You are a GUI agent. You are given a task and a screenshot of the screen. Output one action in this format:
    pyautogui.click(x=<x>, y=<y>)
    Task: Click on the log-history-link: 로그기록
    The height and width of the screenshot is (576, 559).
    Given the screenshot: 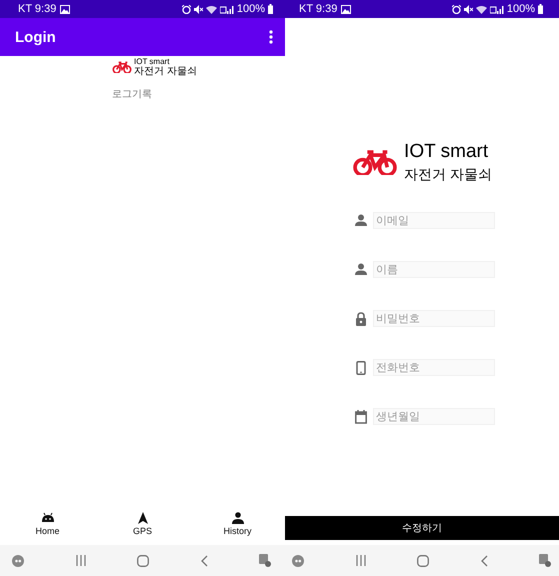 What is the action you would take?
    pyautogui.click(x=132, y=94)
    